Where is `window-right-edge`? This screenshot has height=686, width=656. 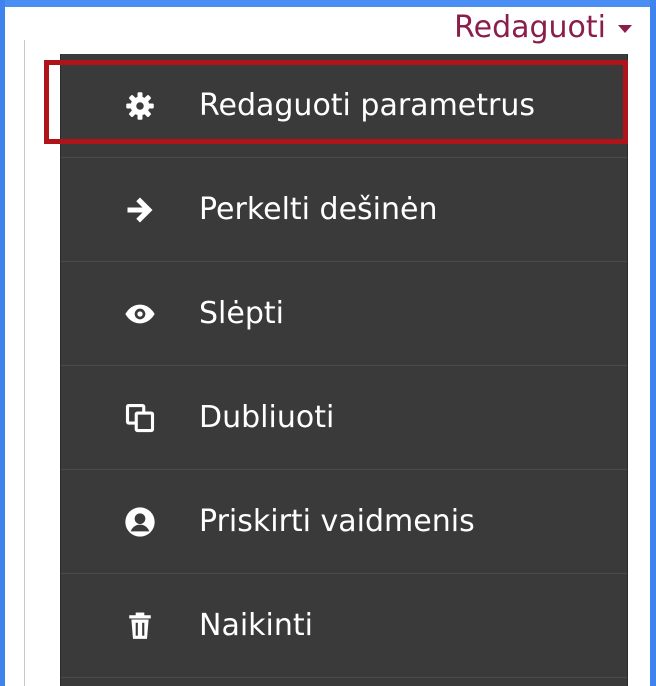
window-right-edge is located at coordinates (653, 343).